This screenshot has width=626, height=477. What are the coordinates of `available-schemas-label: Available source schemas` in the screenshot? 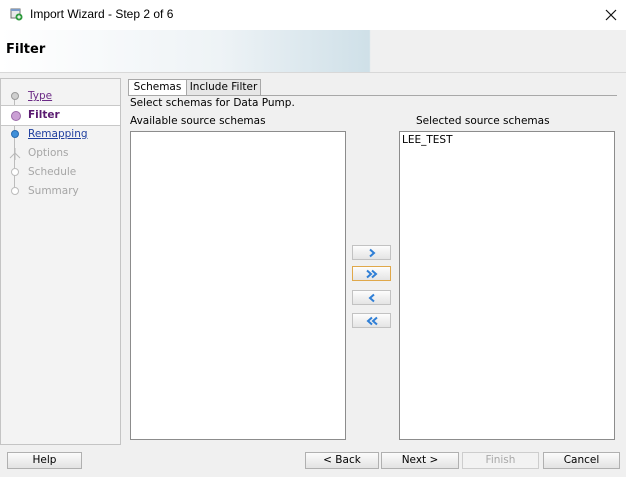 It's located at (198, 121).